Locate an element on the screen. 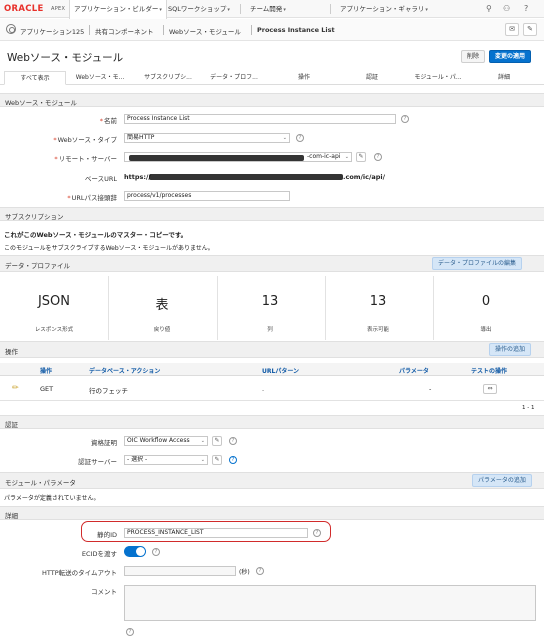 The image size is (544, 640). section-operations: 操作 is located at coordinates (272, 349).